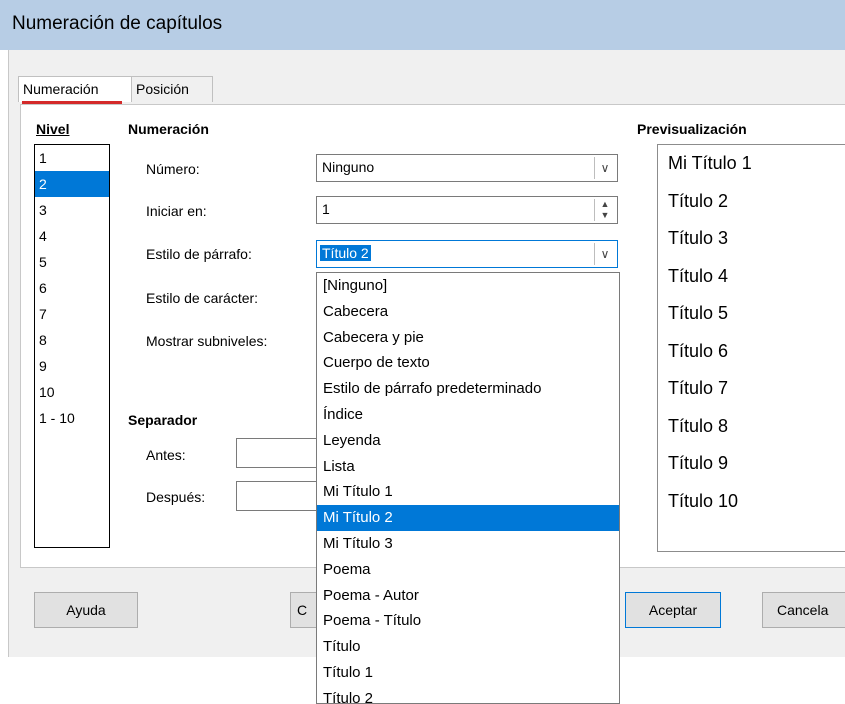 The height and width of the screenshot is (704, 845). Describe the element at coordinates (168, 129) in the screenshot. I see `numbering-header: Numeración` at that location.